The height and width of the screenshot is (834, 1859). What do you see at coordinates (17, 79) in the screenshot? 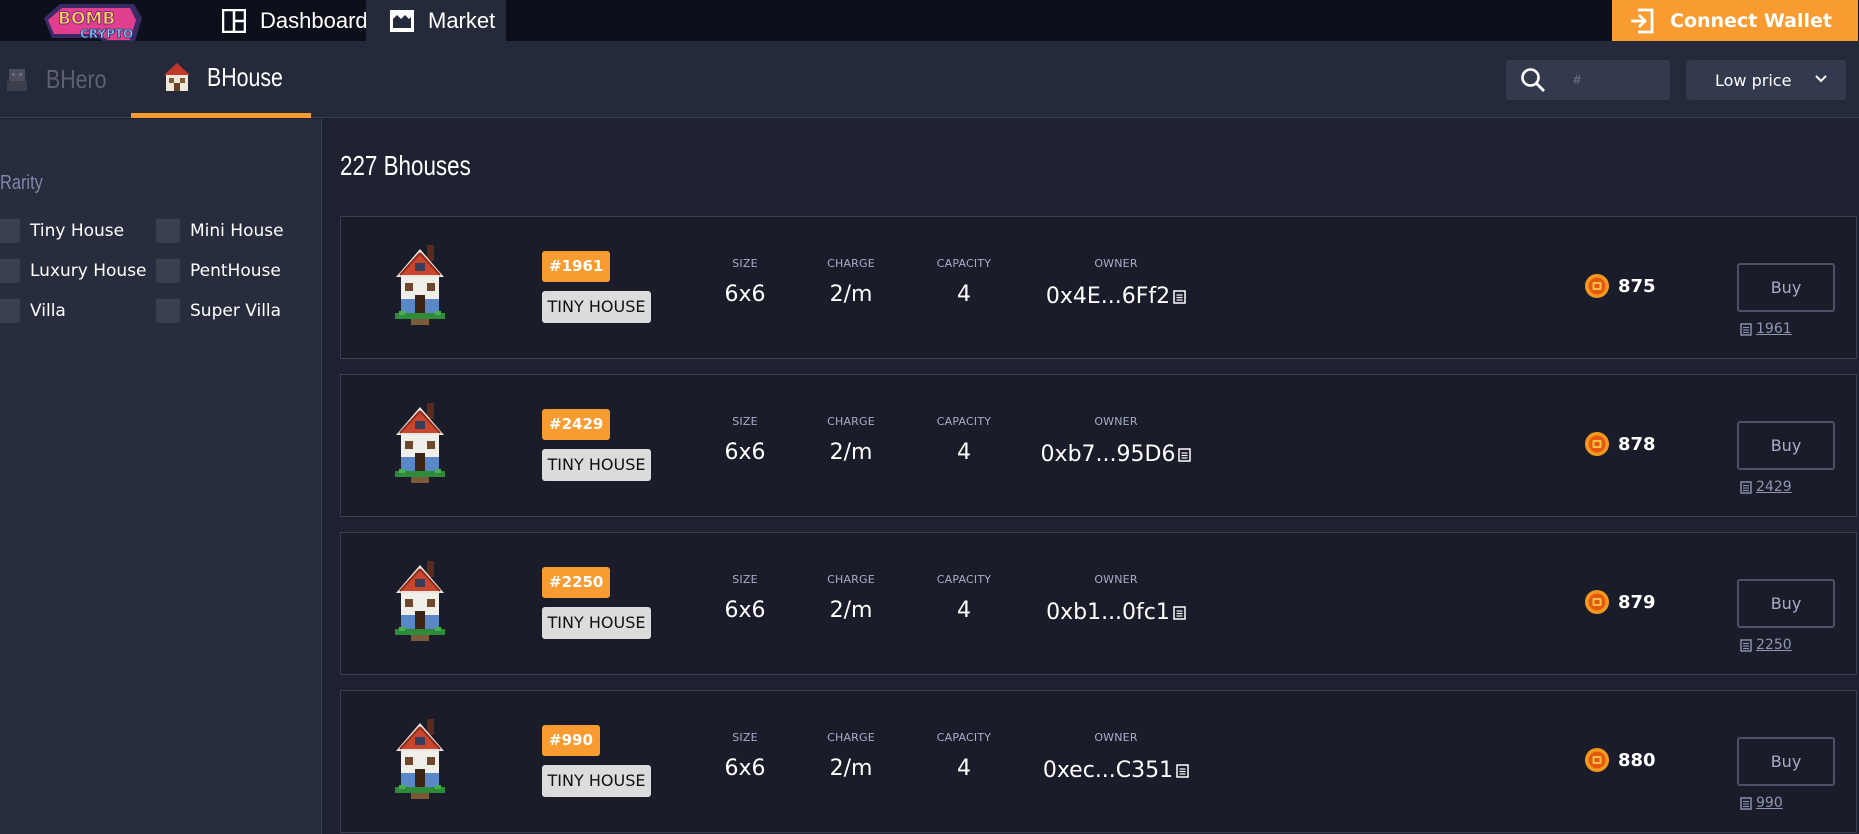
I see `hero-icon` at bounding box center [17, 79].